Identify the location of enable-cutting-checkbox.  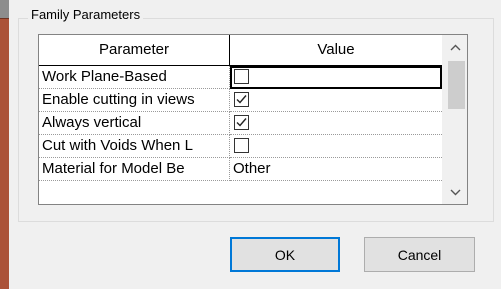
(241, 99).